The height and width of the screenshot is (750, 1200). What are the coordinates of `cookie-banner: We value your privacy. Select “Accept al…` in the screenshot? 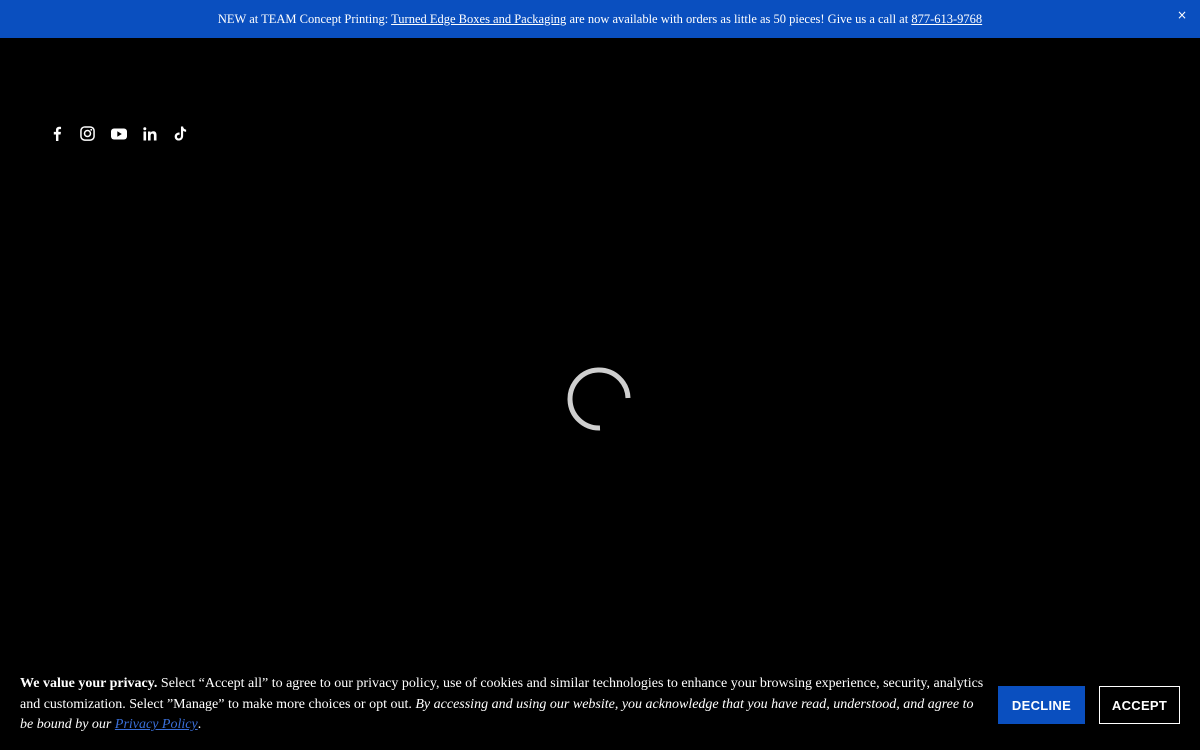 It's located at (600, 705).